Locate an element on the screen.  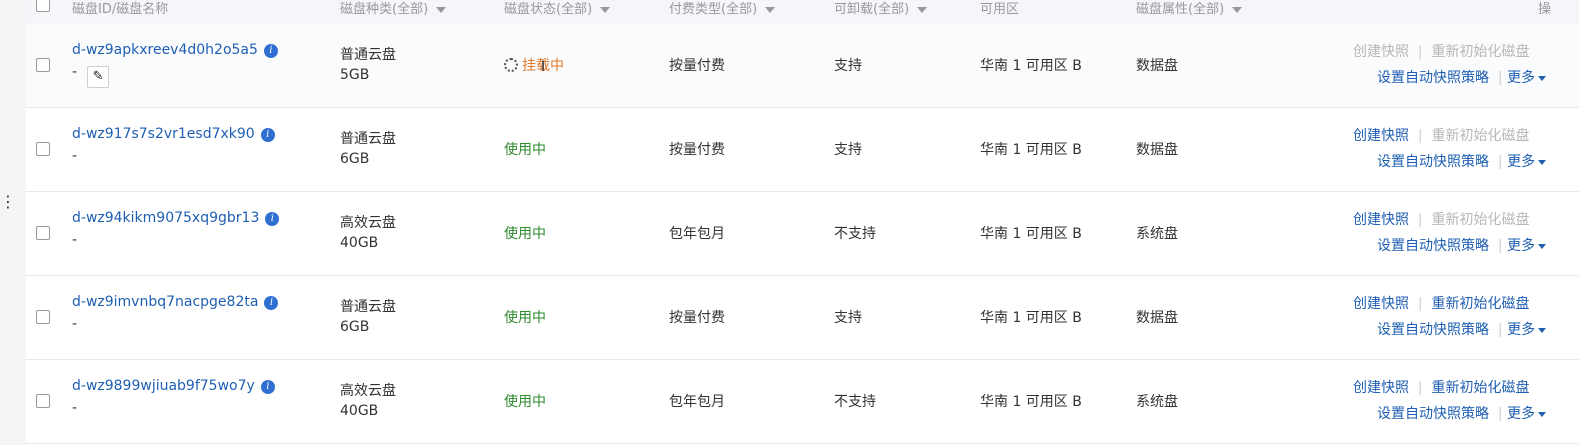
header-disk-status-label: 磁盘状态(全部) is located at coordinates (548, 9).